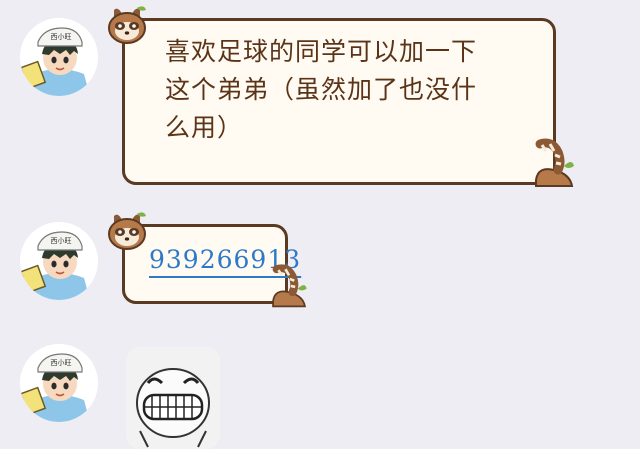 The height and width of the screenshot is (449, 640). I want to click on sticker-message, so click(173, 398).